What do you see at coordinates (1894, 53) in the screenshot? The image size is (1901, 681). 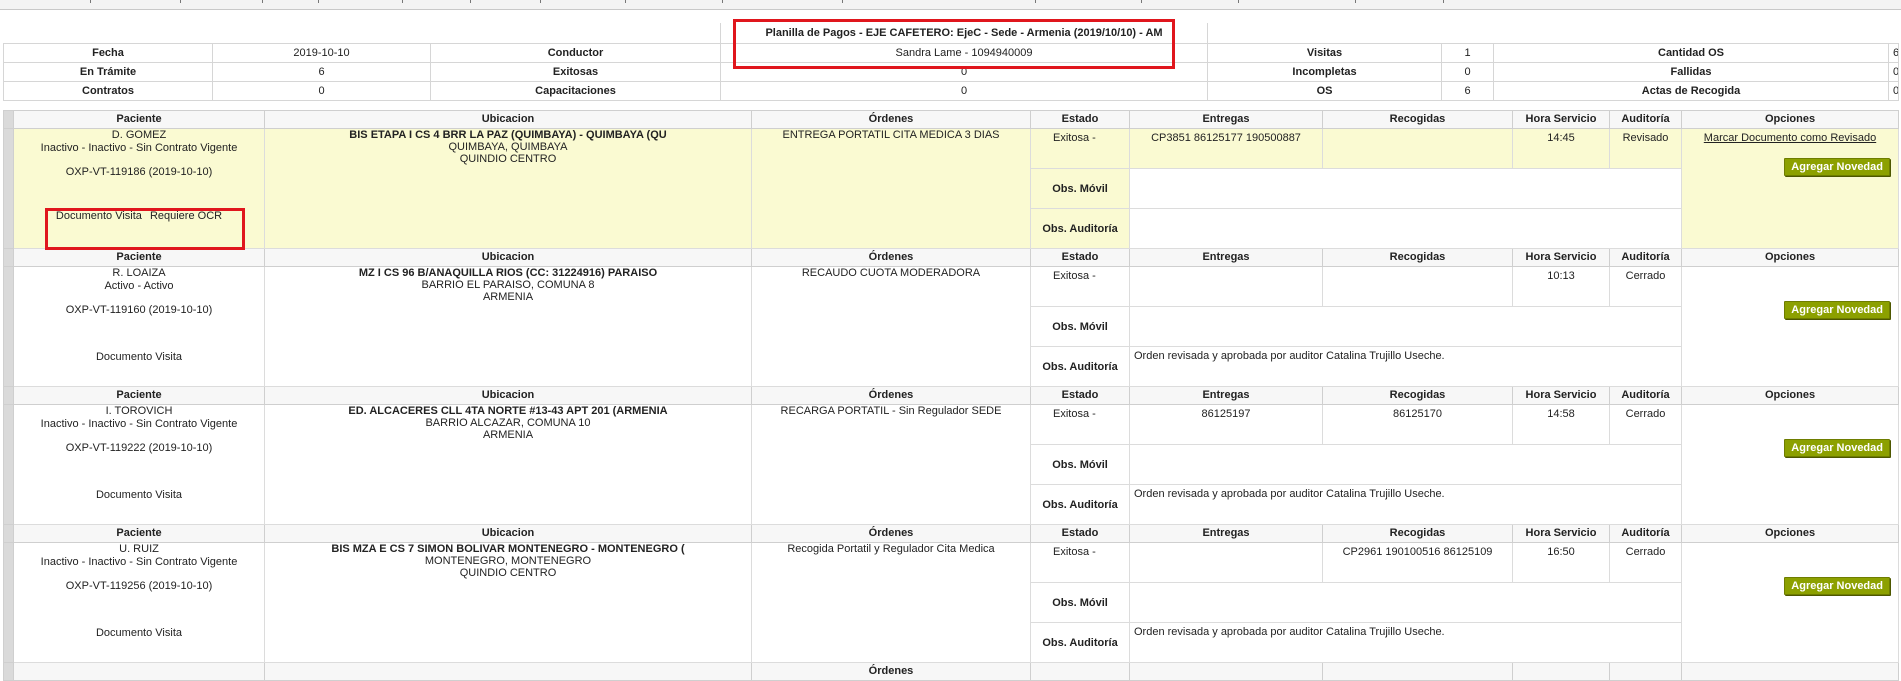 I see `cantidad-os-value: 6` at bounding box center [1894, 53].